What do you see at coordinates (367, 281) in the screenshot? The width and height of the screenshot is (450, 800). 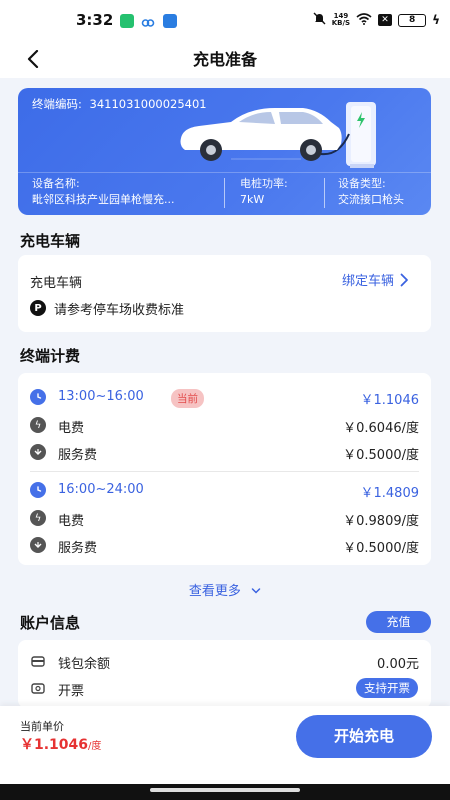 I see `bind-vehicle-label: 绑定车辆` at bounding box center [367, 281].